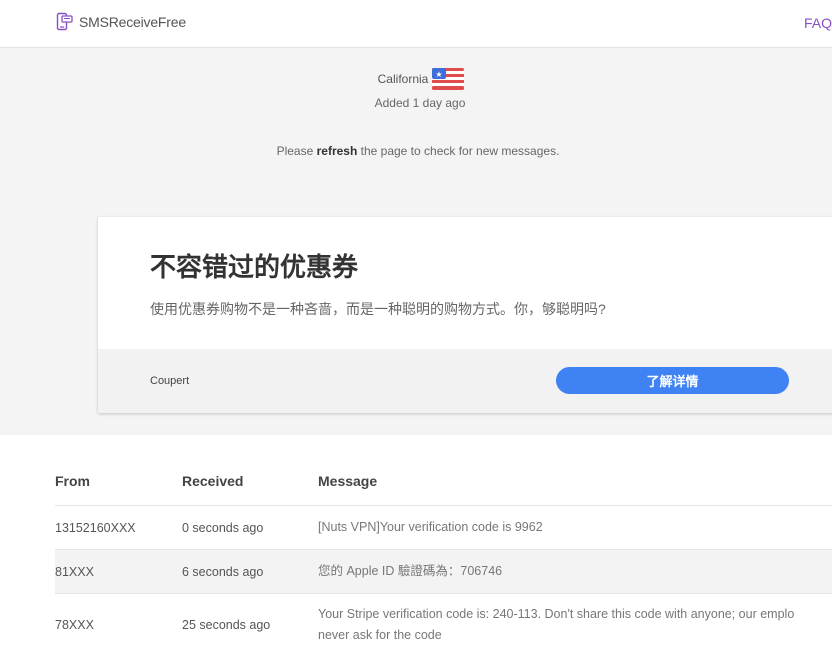 The width and height of the screenshot is (832, 656). What do you see at coordinates (403, 79) in the screenshot?
I see `location-label: California` at bounding box center [403, 79].